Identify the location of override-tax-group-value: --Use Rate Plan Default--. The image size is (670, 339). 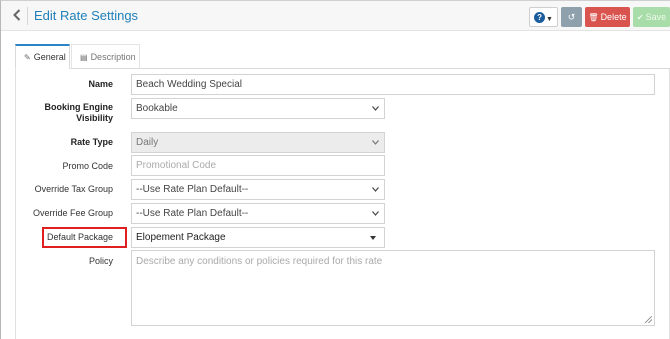
(192, 189).